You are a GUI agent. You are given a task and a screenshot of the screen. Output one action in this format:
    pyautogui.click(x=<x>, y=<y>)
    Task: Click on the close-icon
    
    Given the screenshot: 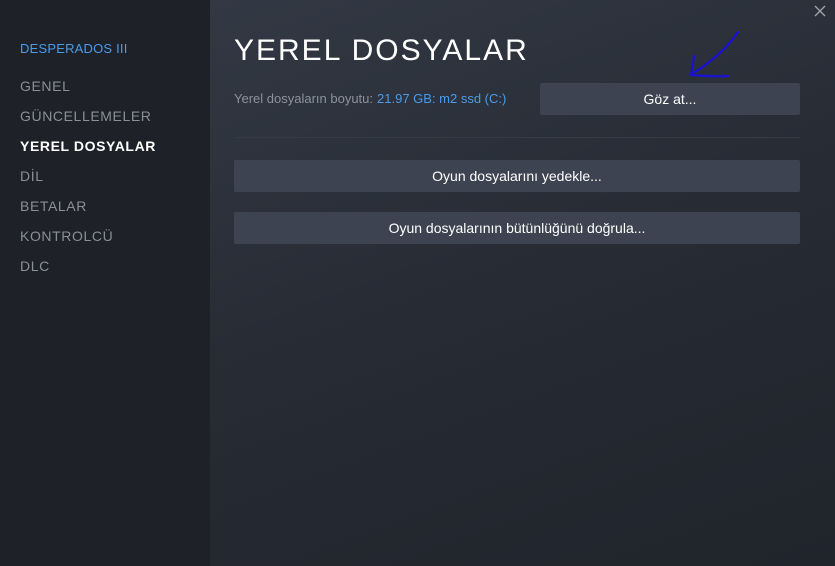 What is the action you would take?
    pyautogui.click(x=820, y=11)
    